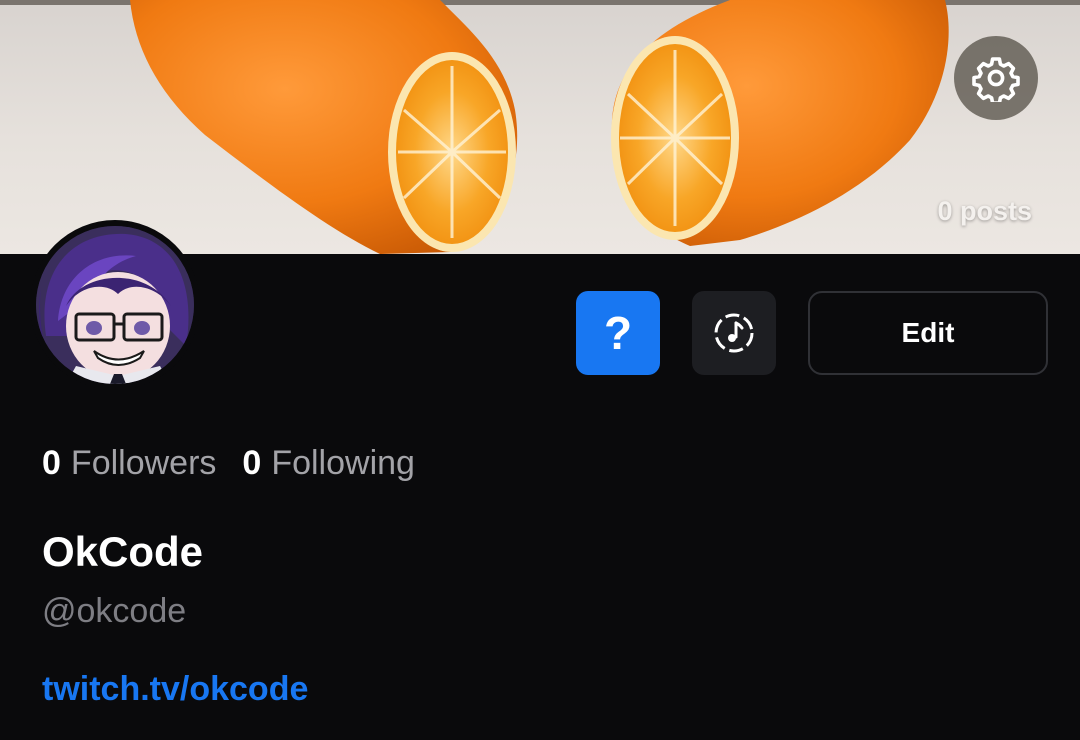 This screenshot has width=1080, height=740. What do you see at coordinates (928, 333) in the screenshot?
I see `edit-profile-button: Edit` at bounding box center [928, 333].